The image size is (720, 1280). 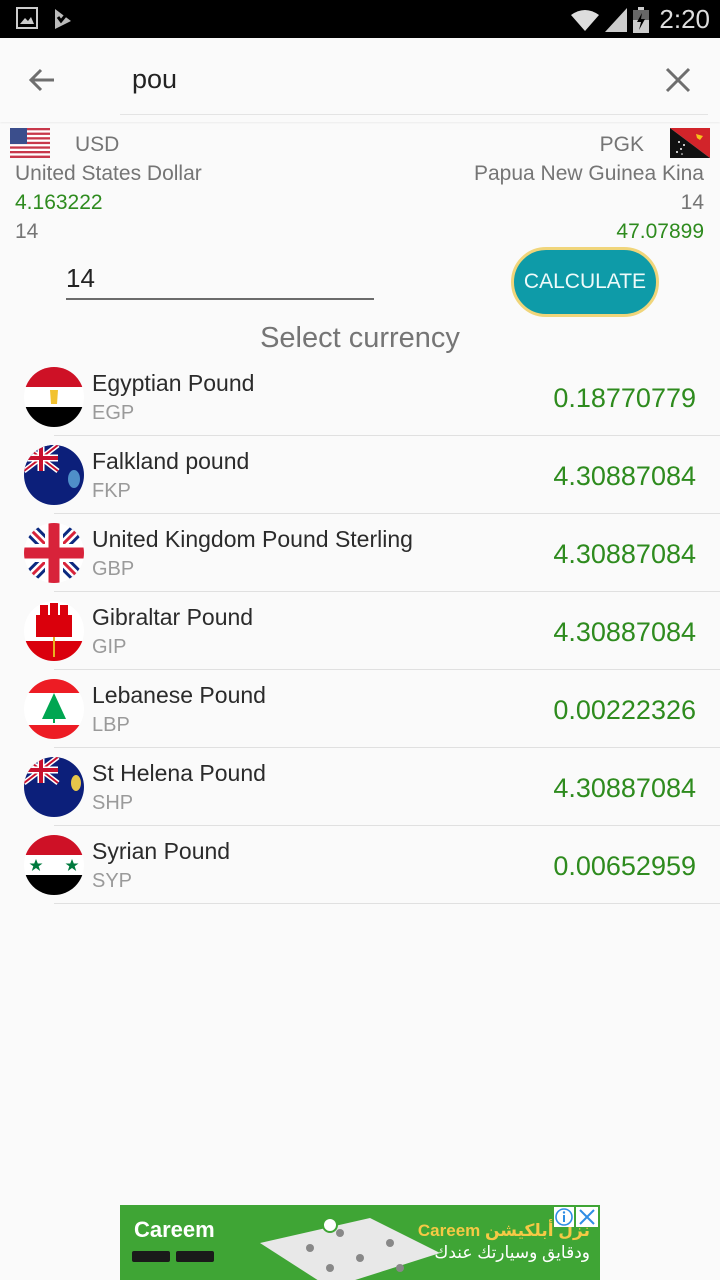 What do you see at coordinates (112, 881) in the screenshot?
I see `currency-code: SYP` at bounding box center [112, 881].